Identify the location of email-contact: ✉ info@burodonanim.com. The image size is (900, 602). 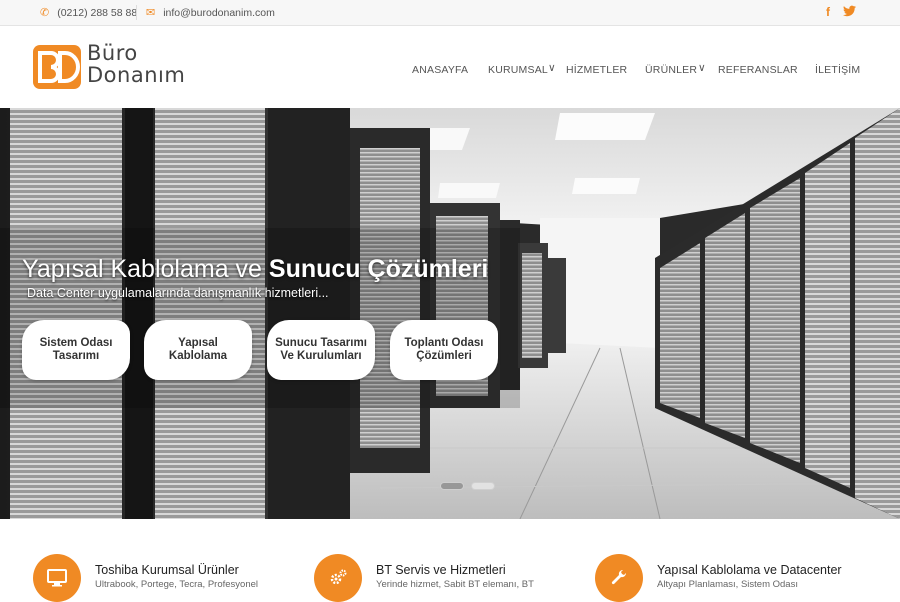
(210, 13).